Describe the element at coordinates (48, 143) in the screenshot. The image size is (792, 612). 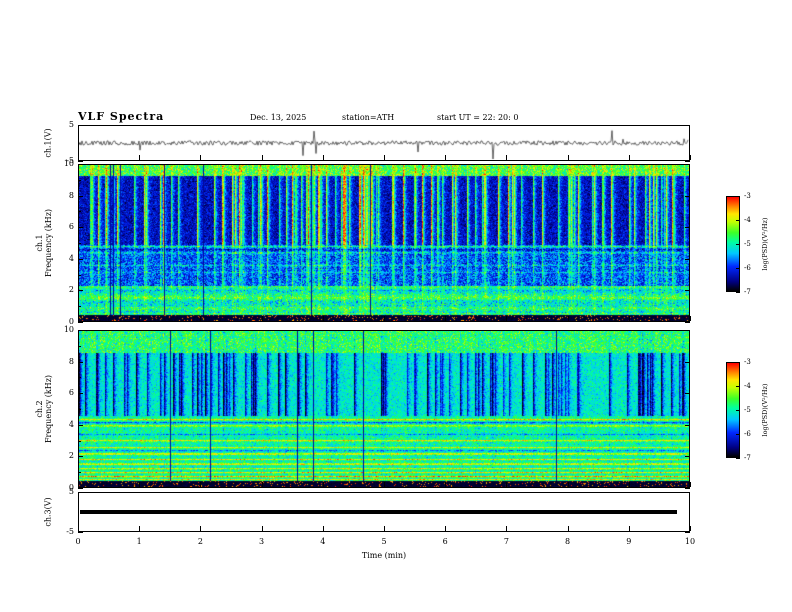
I see `ch1-wave-ylabel: ch.1(V)` at that location.